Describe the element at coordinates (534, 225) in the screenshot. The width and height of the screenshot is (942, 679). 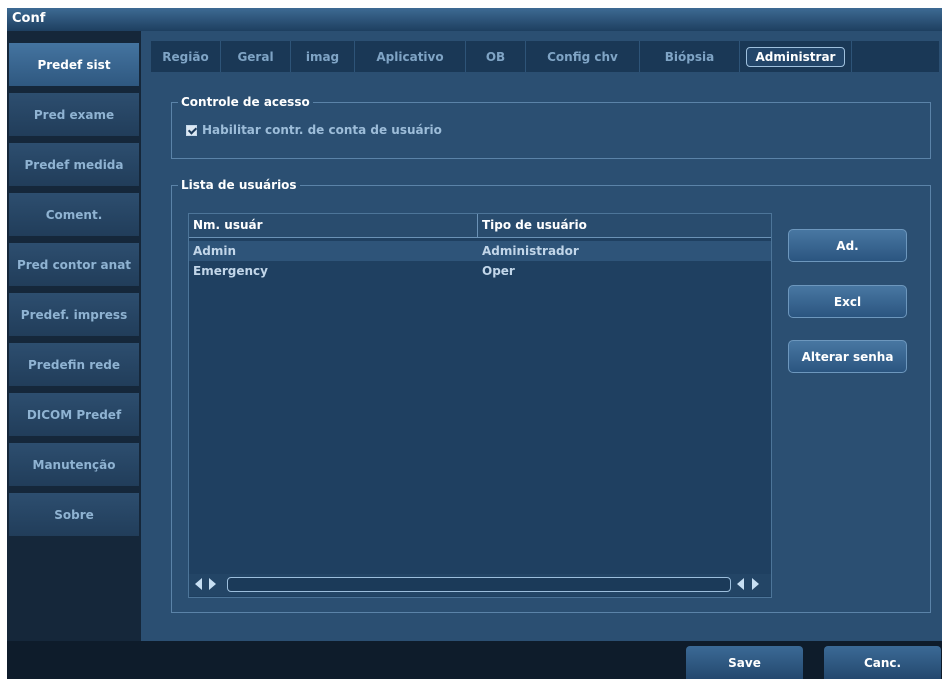
I see `column-header-usertype: Tipo de usuário` at that location.